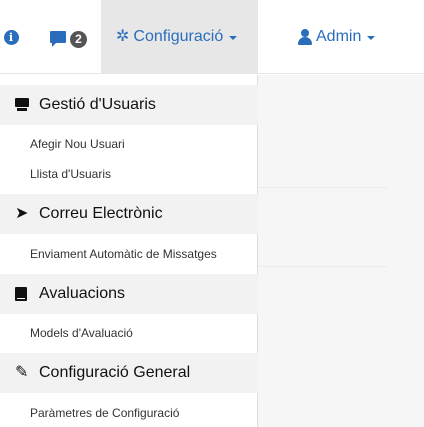 The image size is (424, 427). What do you see at coordinates (58, 39) in the screenshot?
I see `comment-icon` at bounding box center [58, 39].